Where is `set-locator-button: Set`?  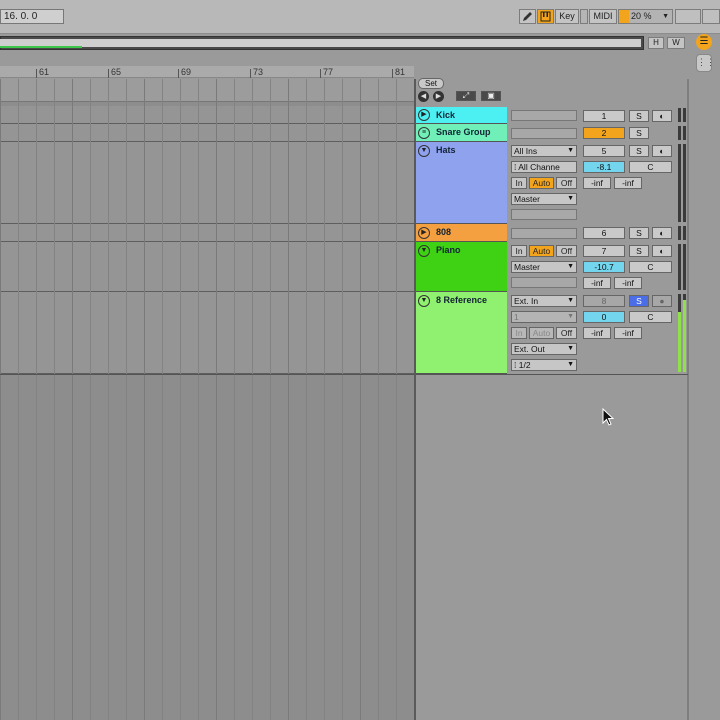 set-locator-button: Set is located at coordinates (431, 83).